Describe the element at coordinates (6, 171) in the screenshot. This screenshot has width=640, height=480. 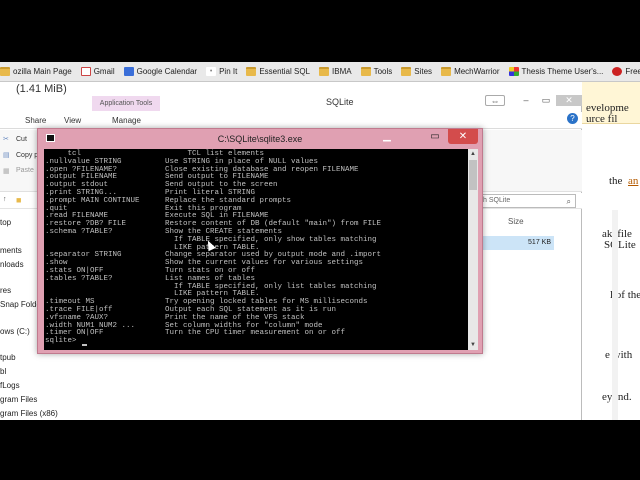
I see `paste-shortcut-icon: ▦` at that location.